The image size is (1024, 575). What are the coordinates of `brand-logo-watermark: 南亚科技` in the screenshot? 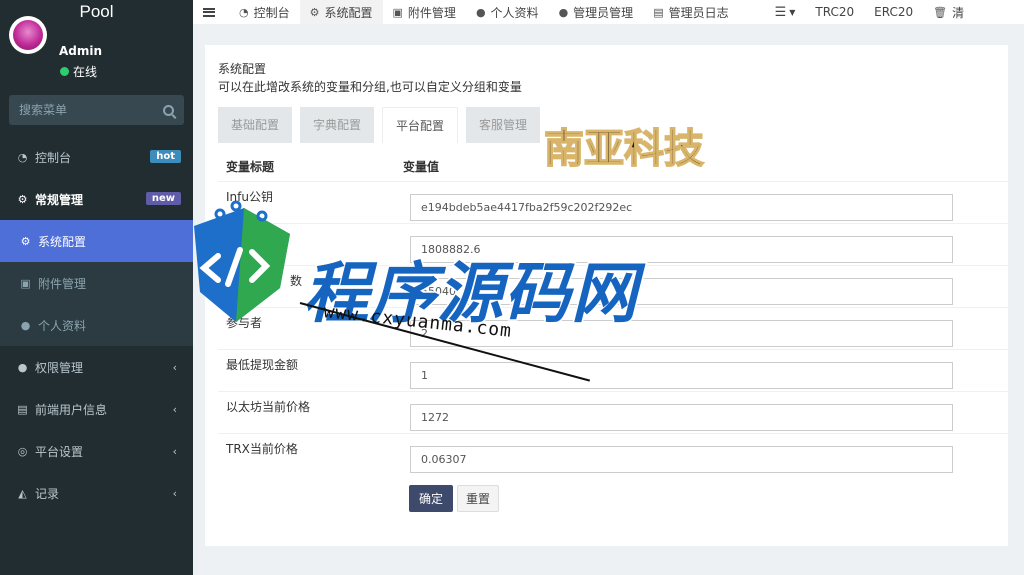 It's located at (624, 148).